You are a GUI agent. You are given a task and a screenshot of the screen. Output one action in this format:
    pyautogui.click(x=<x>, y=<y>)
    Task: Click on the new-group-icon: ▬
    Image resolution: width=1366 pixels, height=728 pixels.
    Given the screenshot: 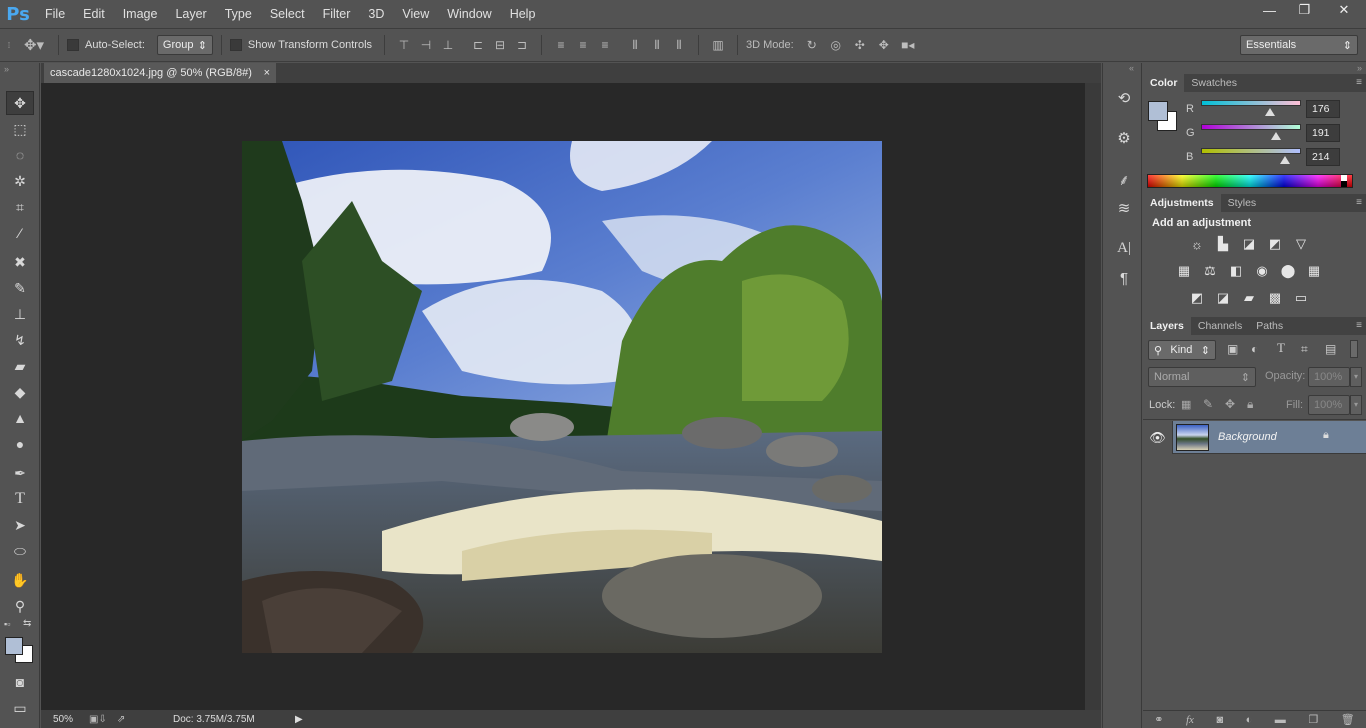 What is the action you would take?
    pyautogui.click(x=1280, y=720)
    